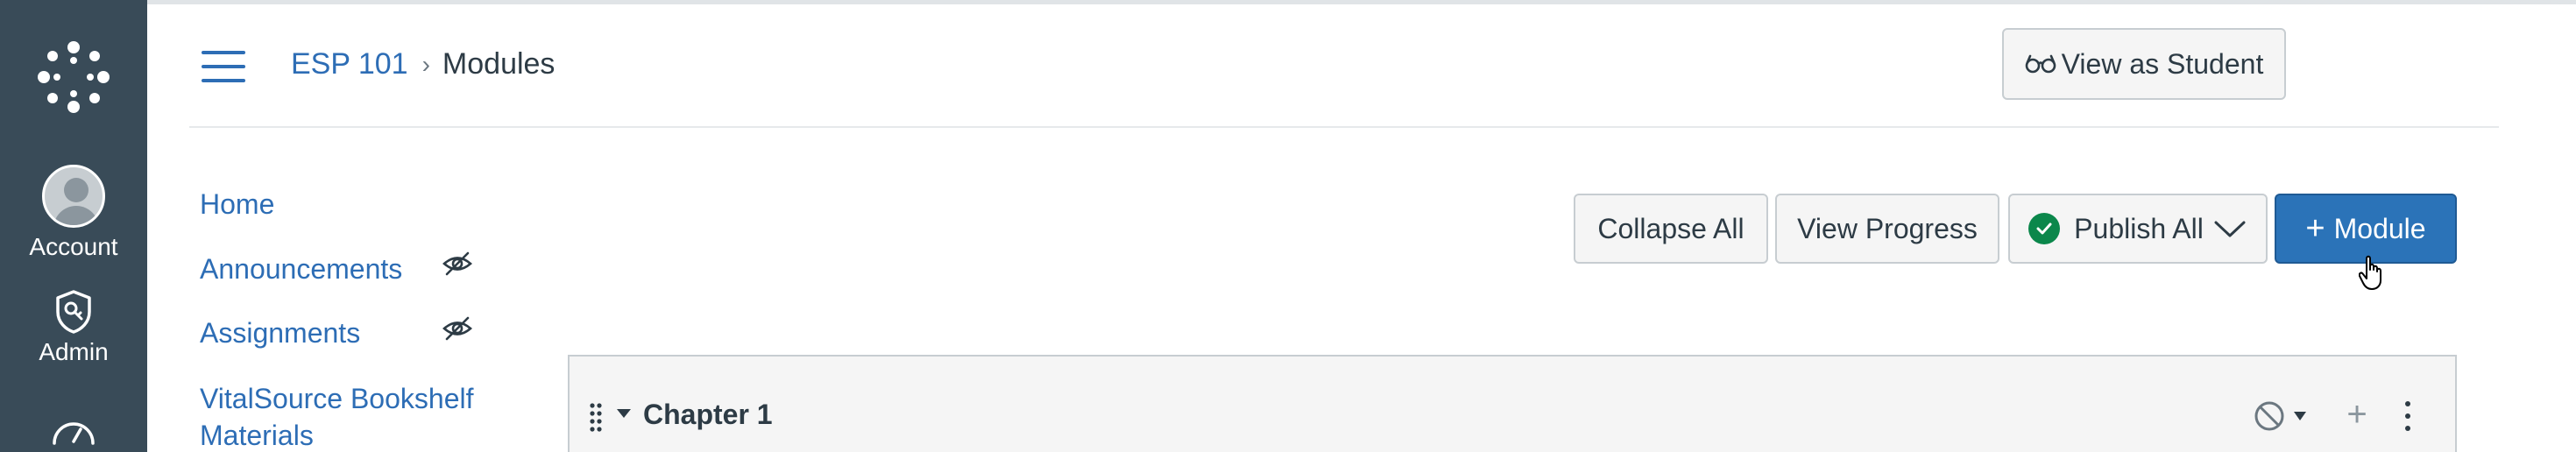  Describe the element at coordinates (237, 204) in the screenshot. I see `course-nav-home: Home` at that location.